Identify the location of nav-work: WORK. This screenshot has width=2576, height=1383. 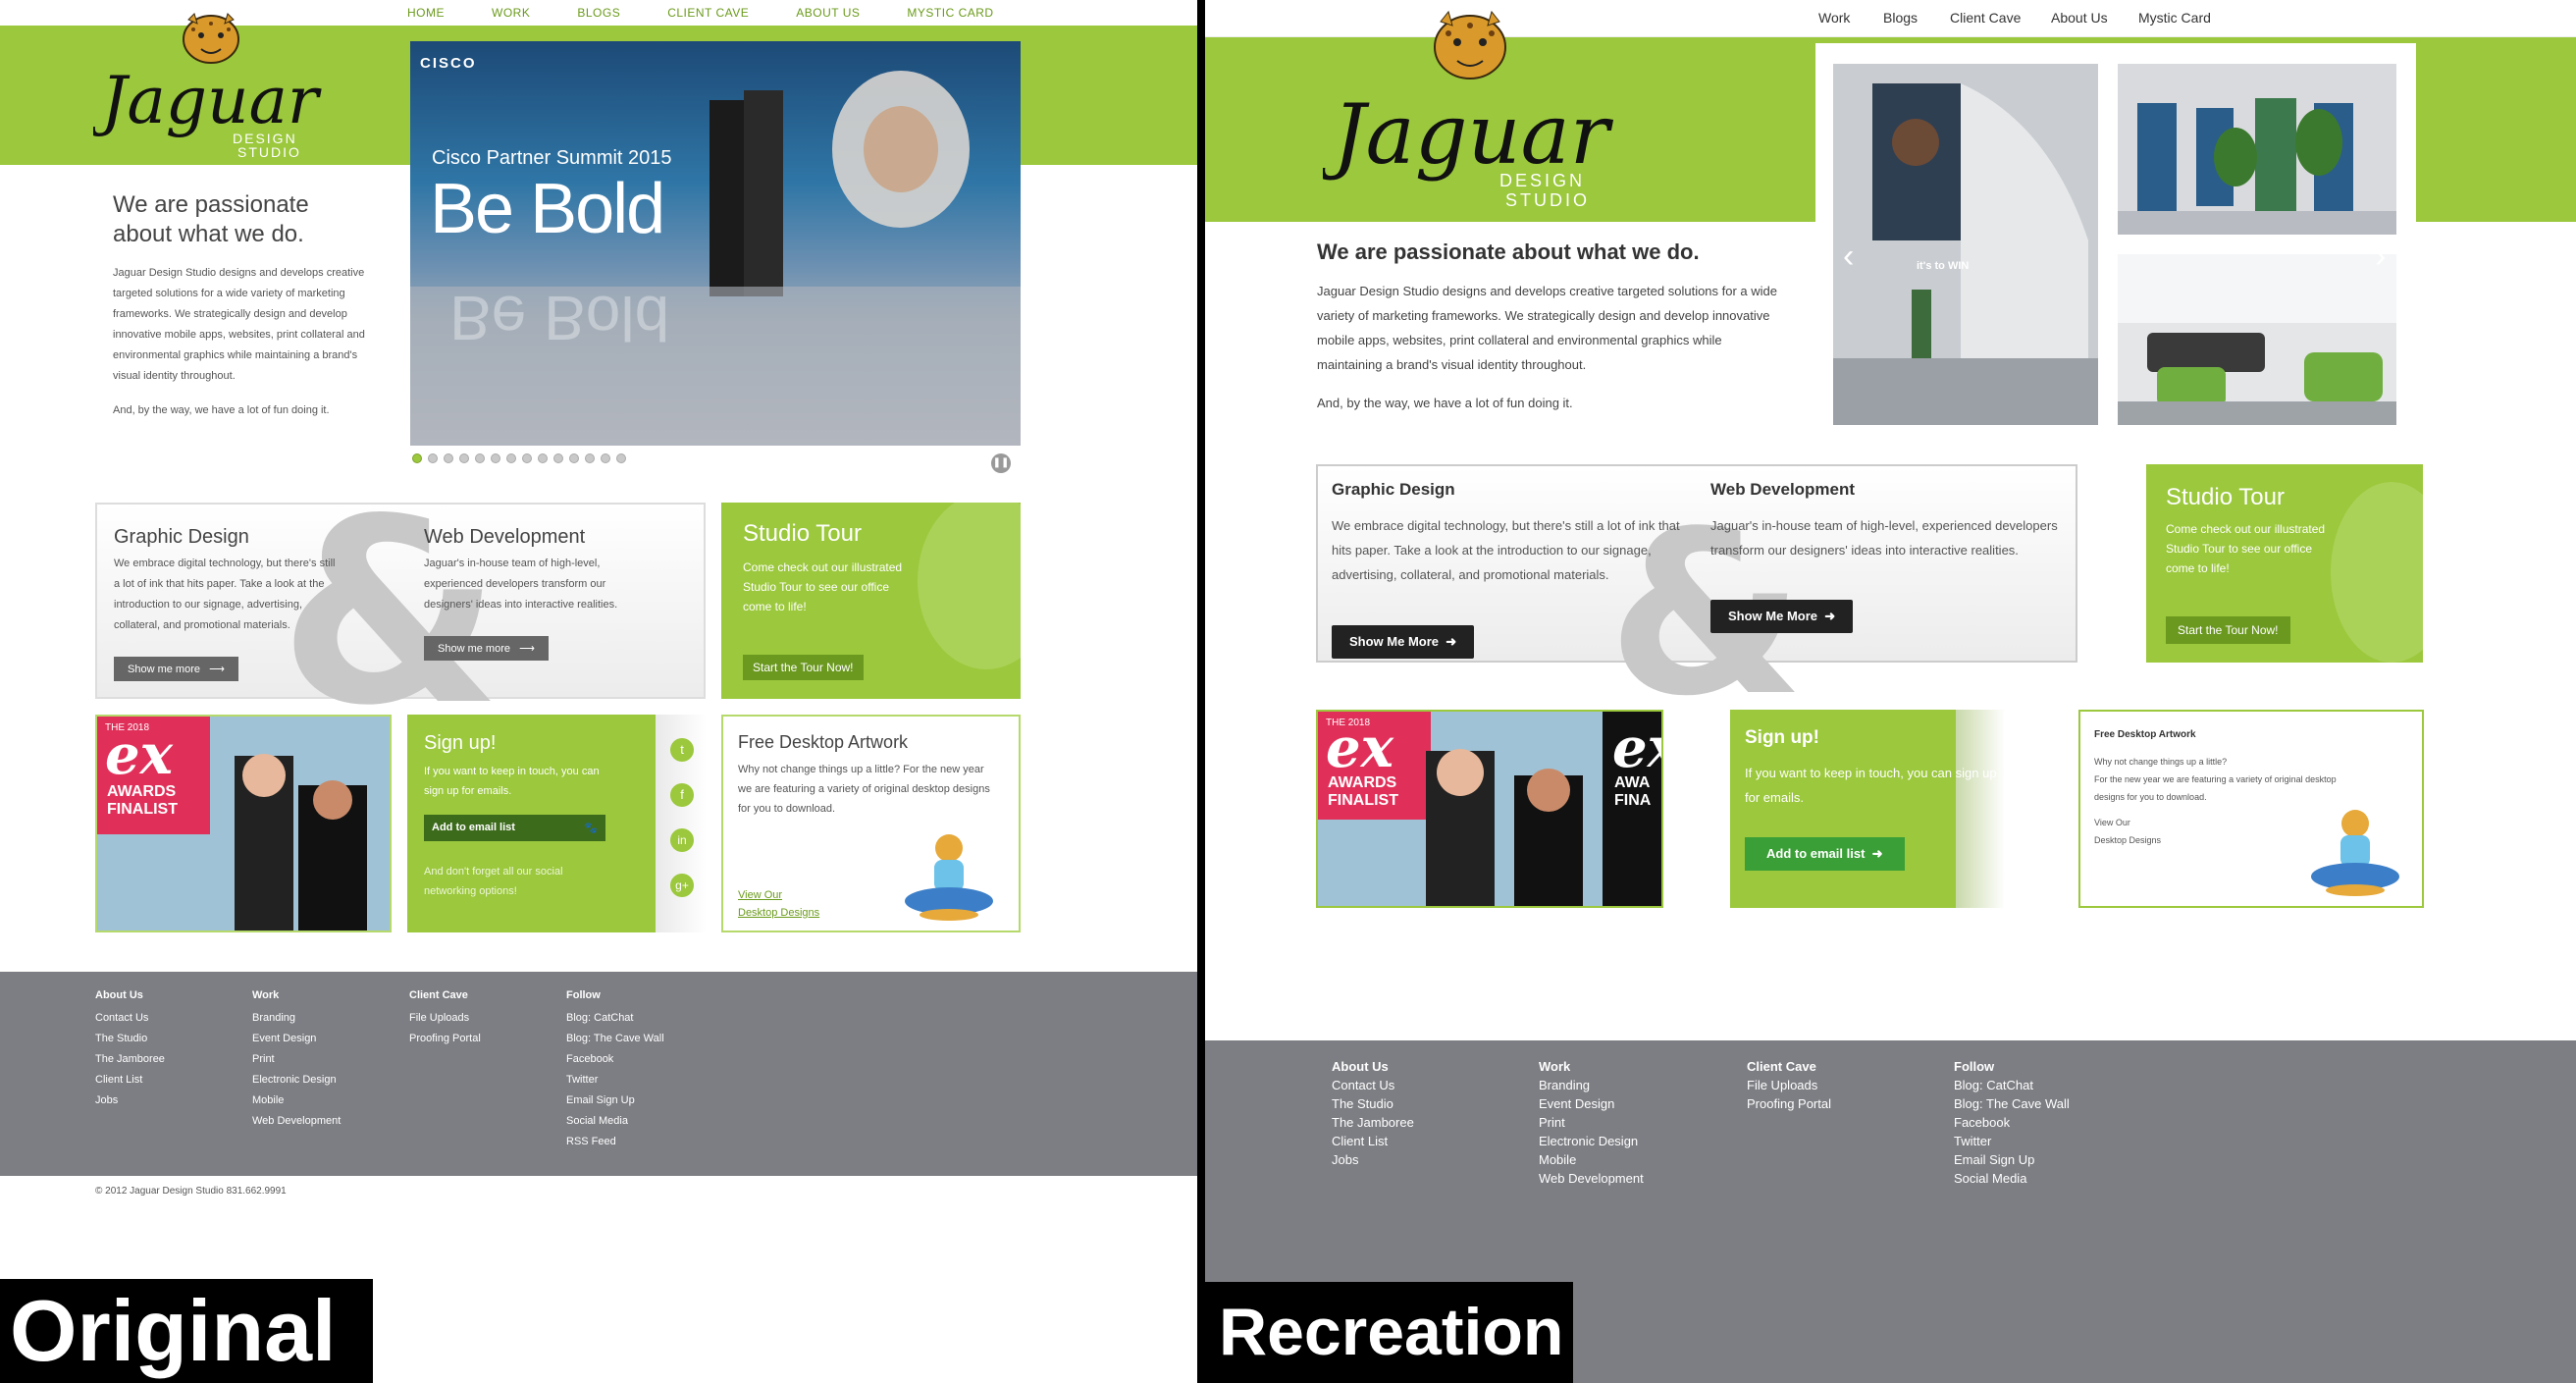
(511, 13).